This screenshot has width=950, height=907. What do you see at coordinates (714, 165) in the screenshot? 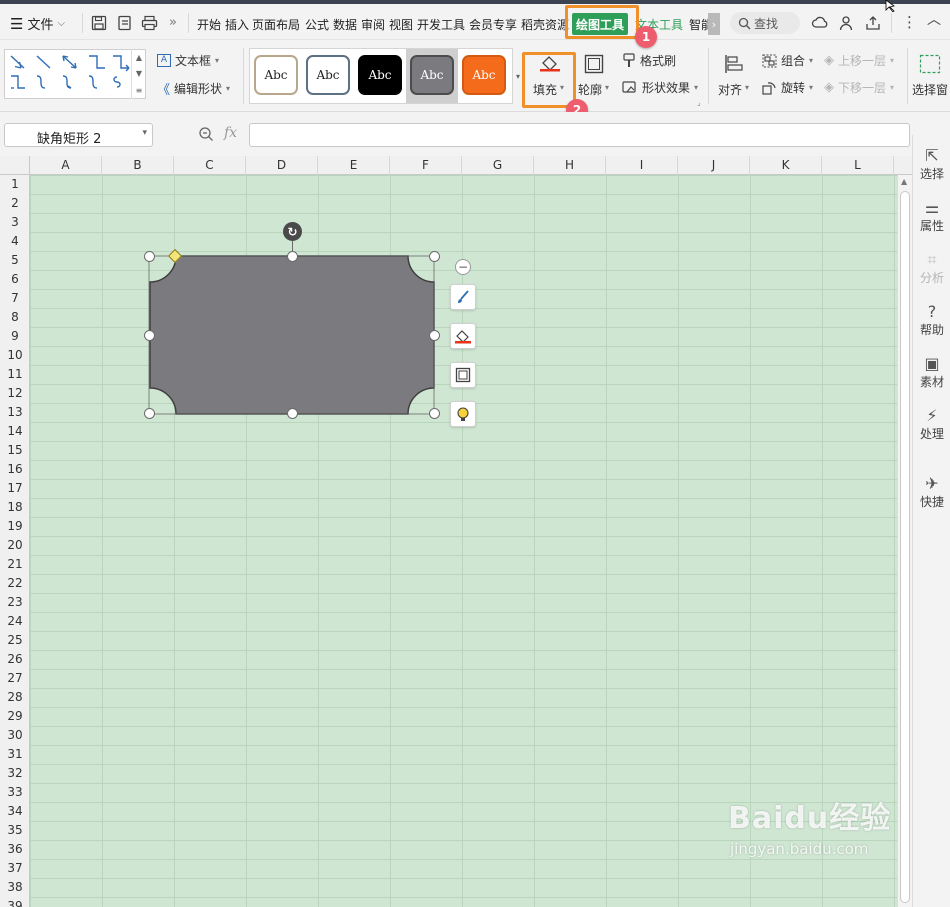
I see `column-header-J: J` at bounding box center [714, 165].